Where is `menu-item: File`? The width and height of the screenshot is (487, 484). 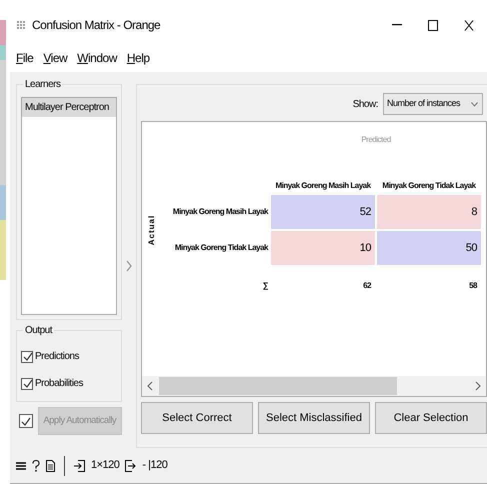 menu-item: File is located at coordinates (25, 58).